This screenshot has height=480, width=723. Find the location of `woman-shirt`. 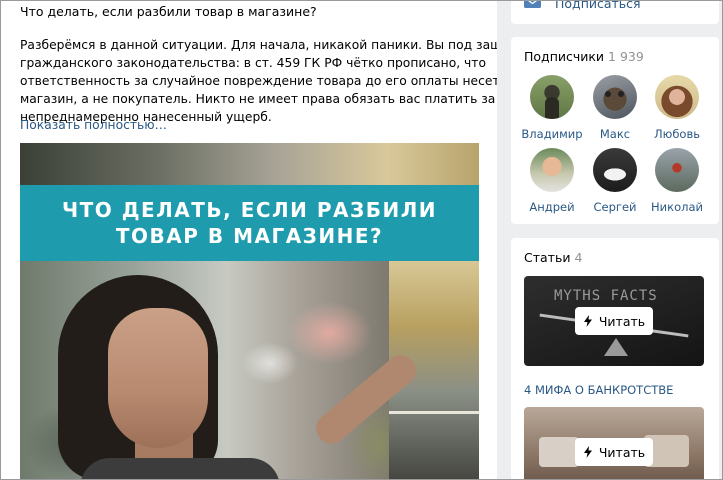

woman-shirt is located at coordinates (180, 469).